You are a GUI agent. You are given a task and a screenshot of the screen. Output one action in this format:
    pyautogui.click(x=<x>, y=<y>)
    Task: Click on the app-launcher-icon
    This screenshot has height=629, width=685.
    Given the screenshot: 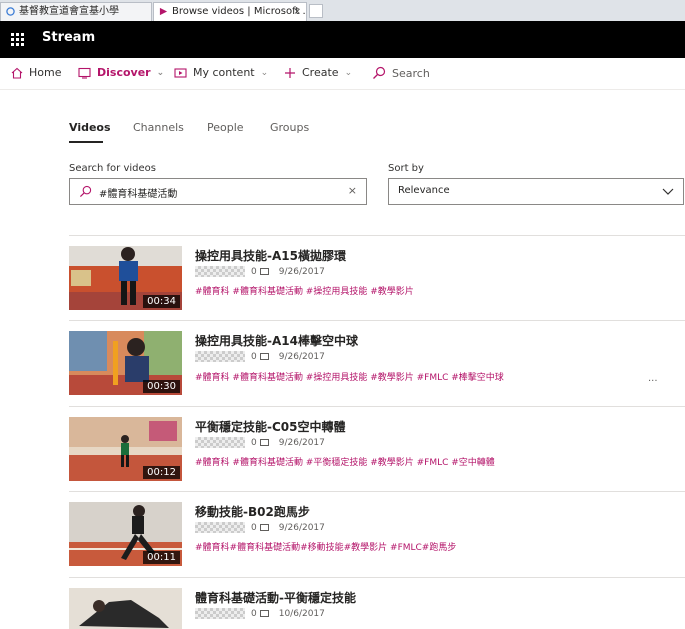 What is the action you would take?
    pyautogui.click(x=17, y=39)
    